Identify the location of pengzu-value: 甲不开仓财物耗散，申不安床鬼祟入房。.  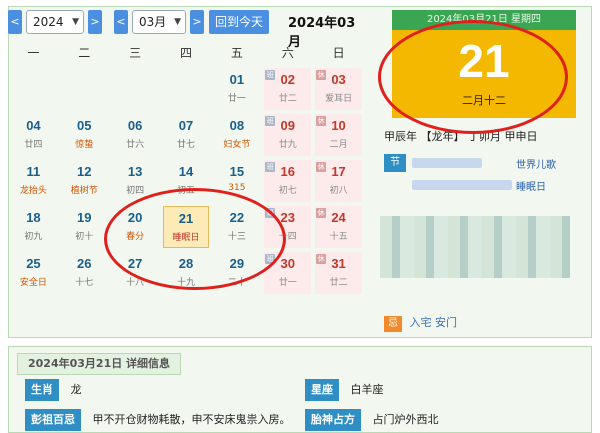
(191, 419).